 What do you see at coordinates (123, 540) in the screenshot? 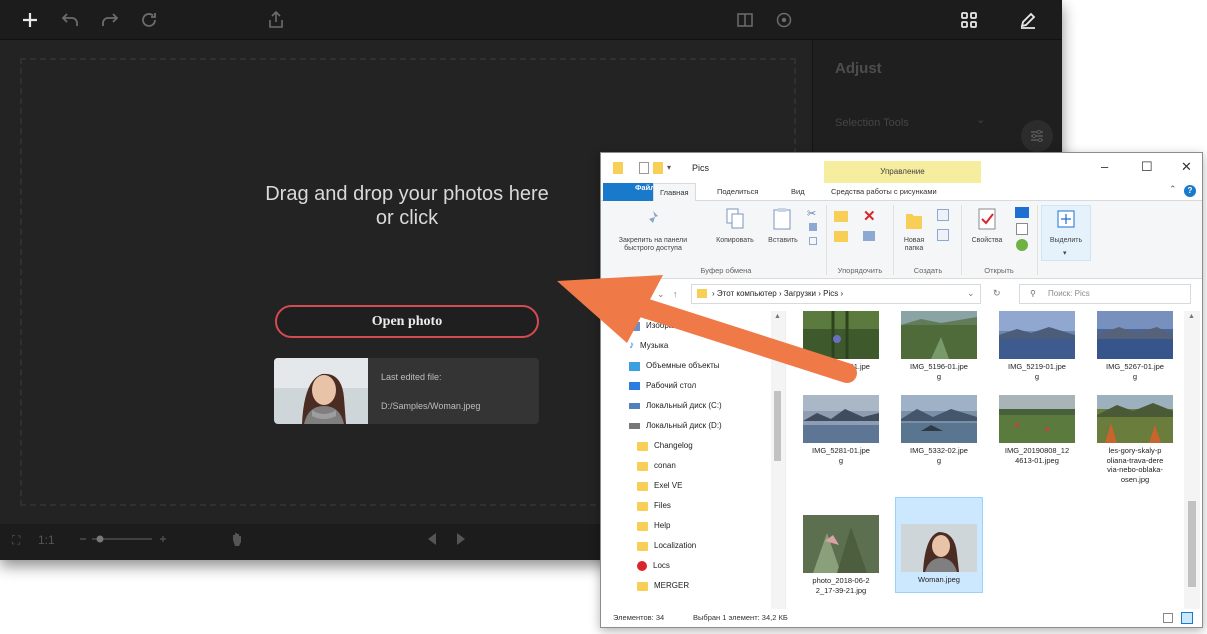
I see `zoom-slider` at bounding box center [123, 540].